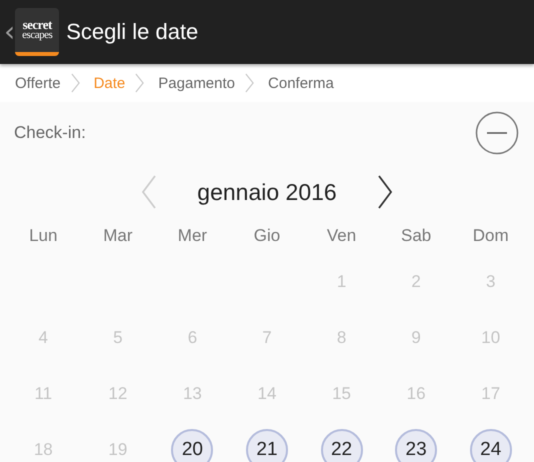 The image size is (534, 462). I want to click on check-in-label: Check-in:, so click(50, 133).